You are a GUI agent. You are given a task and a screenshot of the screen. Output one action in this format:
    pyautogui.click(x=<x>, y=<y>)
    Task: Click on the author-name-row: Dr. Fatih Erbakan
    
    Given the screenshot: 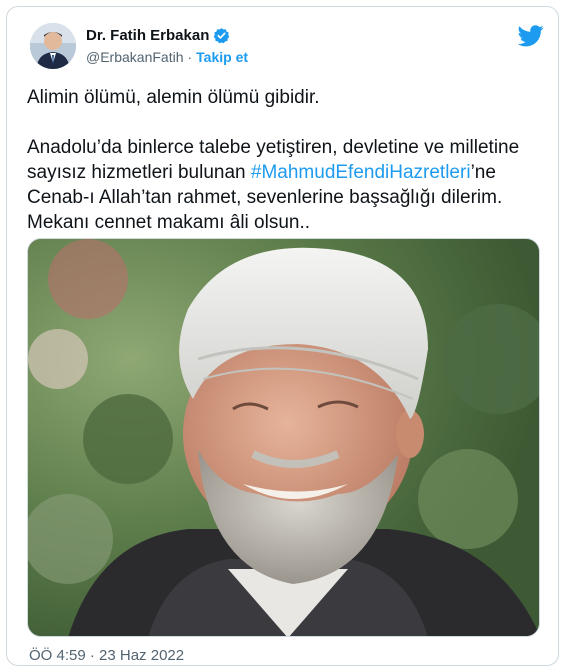 What is the action you would take?
    pyautogui.click(x=158, y=35)
    